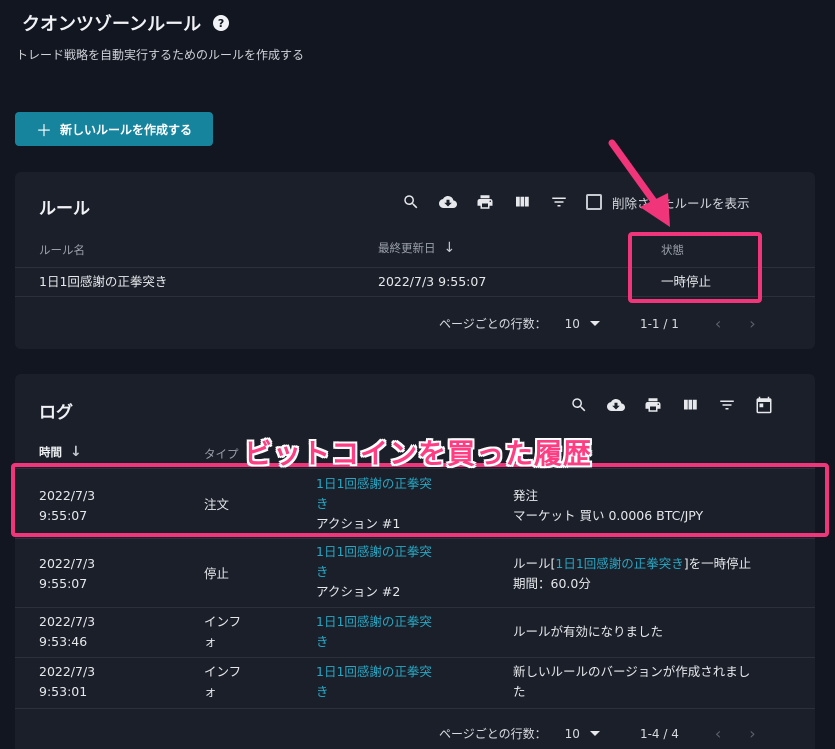 The height and width of the screenshot is (749, 835). I want to click on logs-panel-title: ログ, so click(56, 413).